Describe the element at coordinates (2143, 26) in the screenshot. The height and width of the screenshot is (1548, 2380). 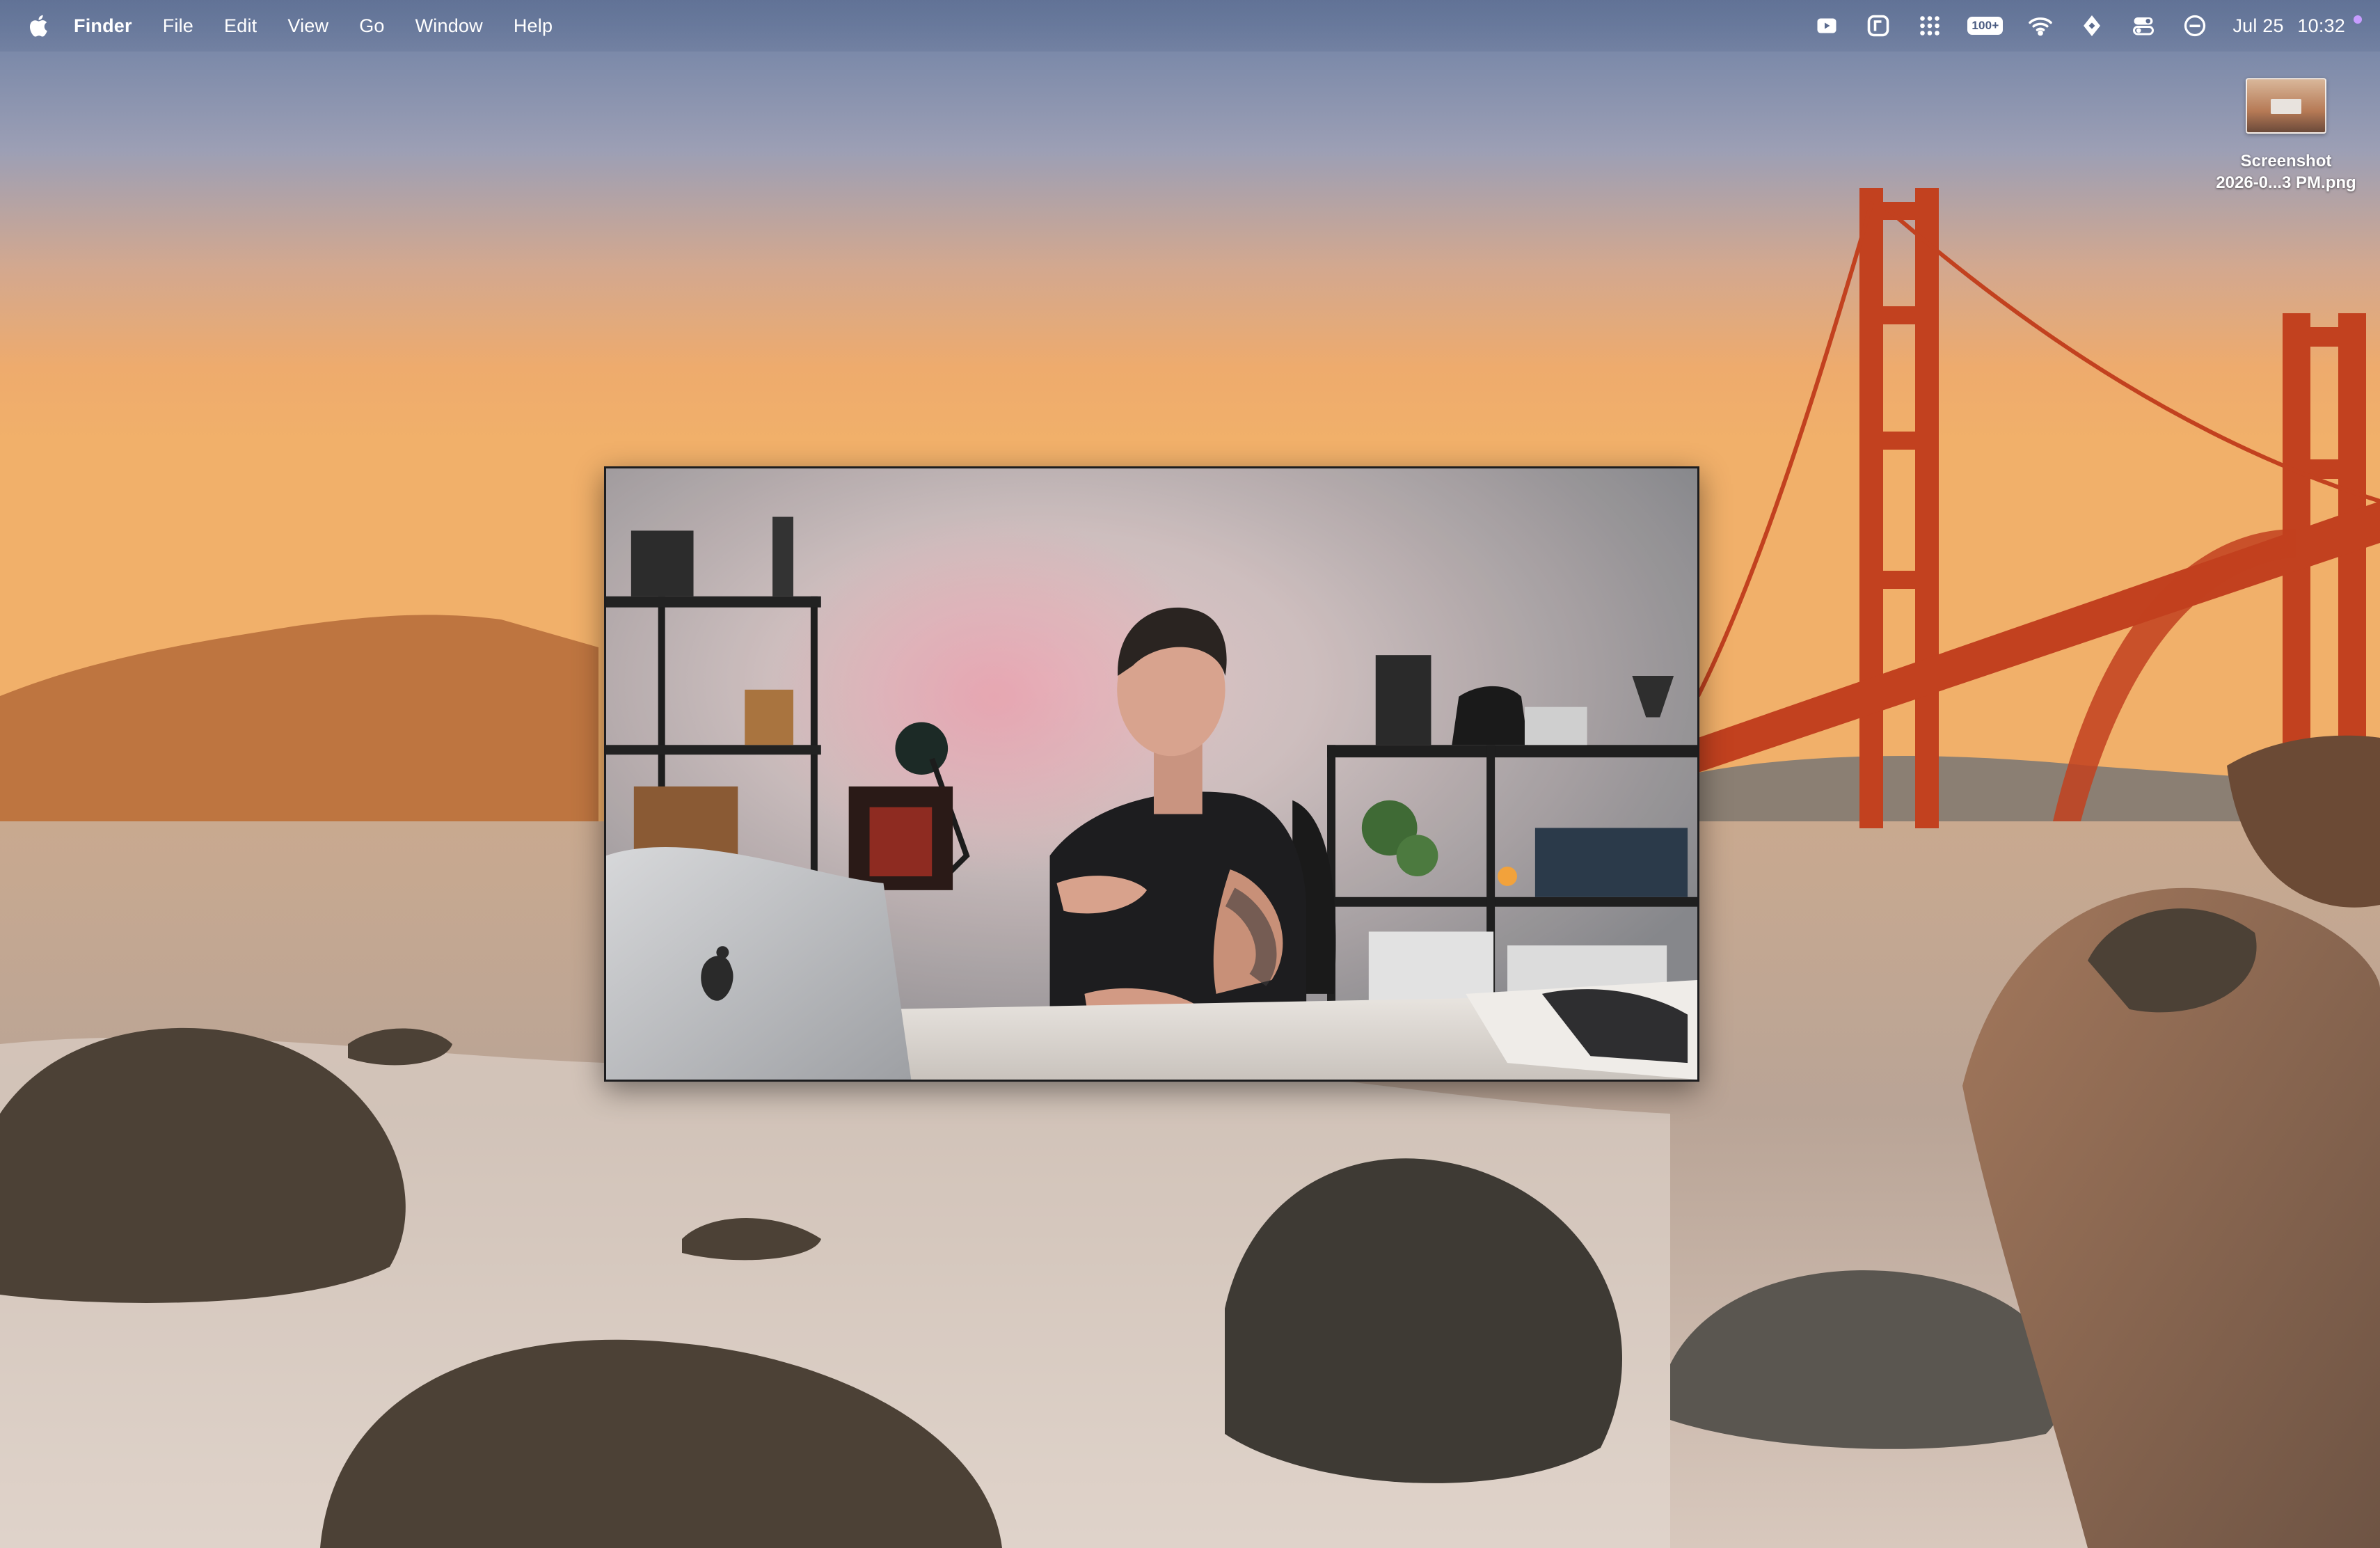
I see `control-center-icon` at that location.